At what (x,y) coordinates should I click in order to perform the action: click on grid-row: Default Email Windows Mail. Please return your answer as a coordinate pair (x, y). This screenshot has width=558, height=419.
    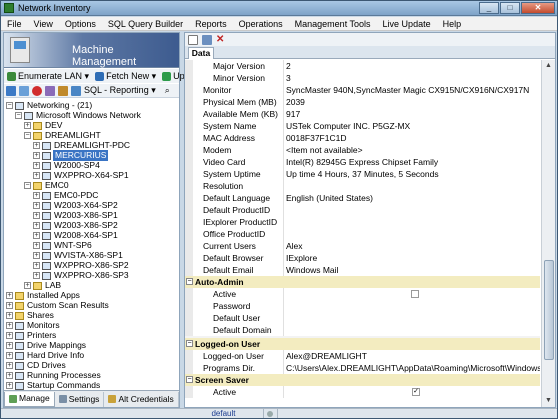
    Looking at the image, I should click on (362, 270).